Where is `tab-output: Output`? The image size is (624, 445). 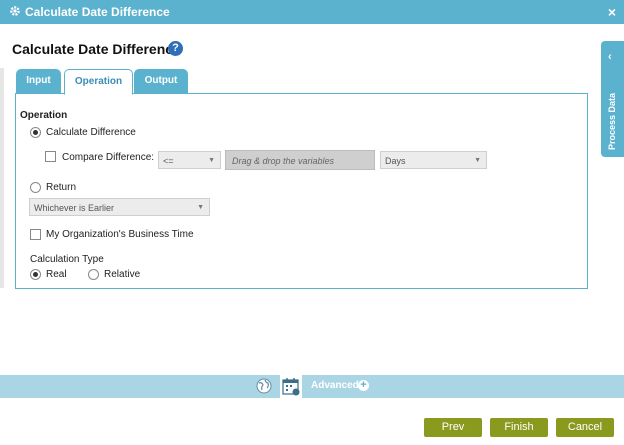 tab-output: Output is located at coordinates (161, 81).